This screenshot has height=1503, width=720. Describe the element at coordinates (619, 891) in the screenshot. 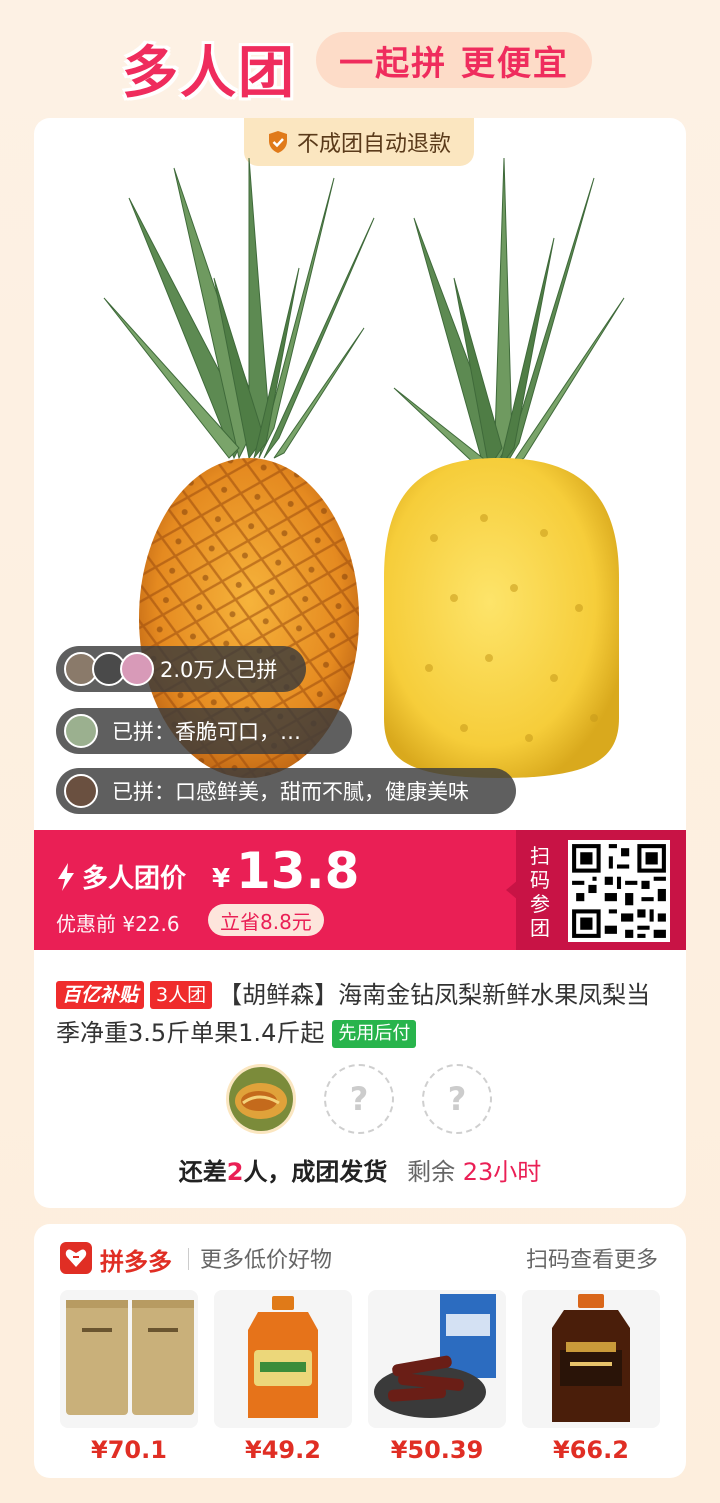

I see `qr-code` at that location.